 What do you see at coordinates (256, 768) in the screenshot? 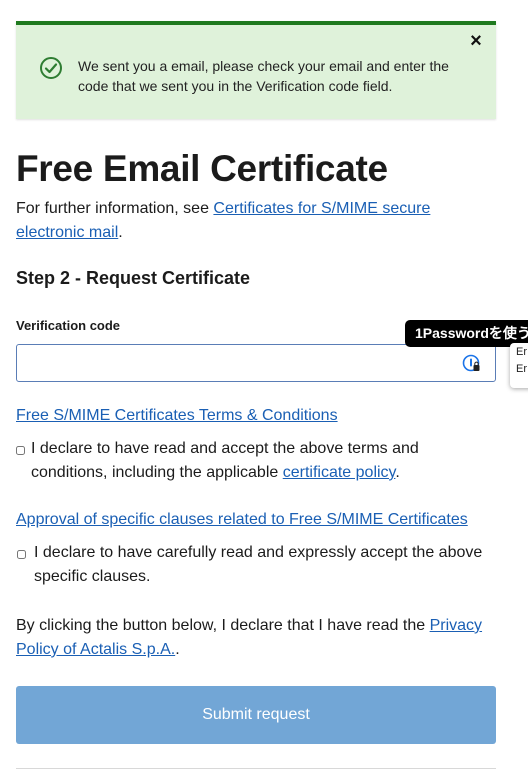
I see `divider` at bounding box center [256, 768].